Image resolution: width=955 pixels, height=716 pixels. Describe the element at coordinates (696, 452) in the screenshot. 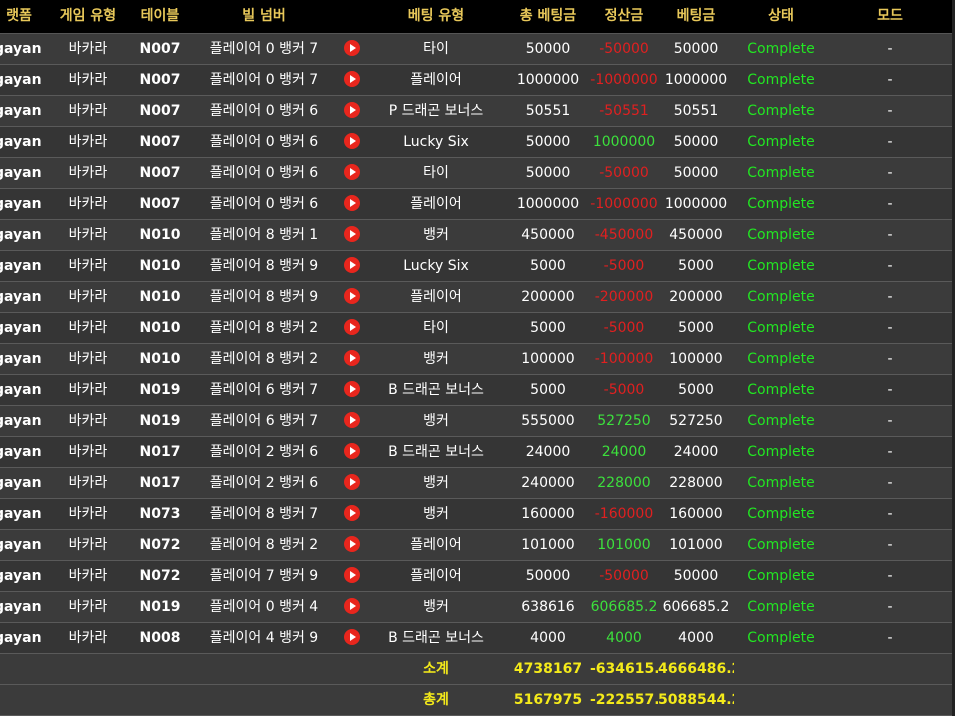

I see `bet-amount-cell: 24000` at that location.